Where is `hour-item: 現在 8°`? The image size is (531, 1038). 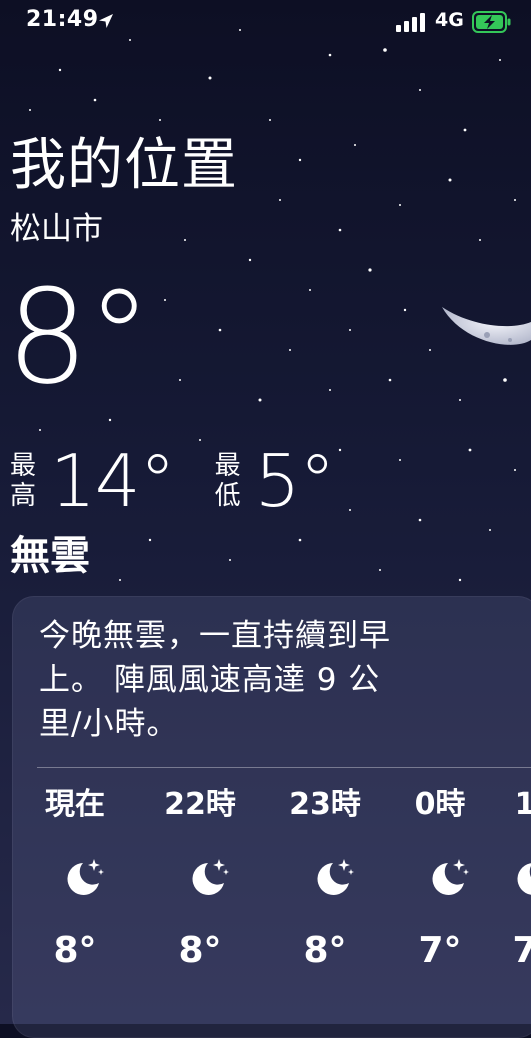 hour-item: 現在 8° is located at coordinates (75, 892).